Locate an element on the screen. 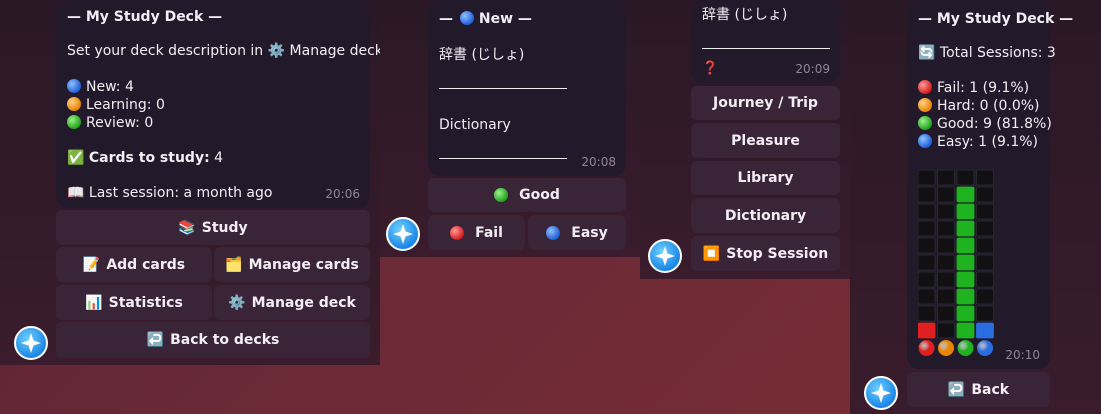 This screenshot has width=1101, height=414. card-answer: Dictionary is located at coordinates (475, 125).